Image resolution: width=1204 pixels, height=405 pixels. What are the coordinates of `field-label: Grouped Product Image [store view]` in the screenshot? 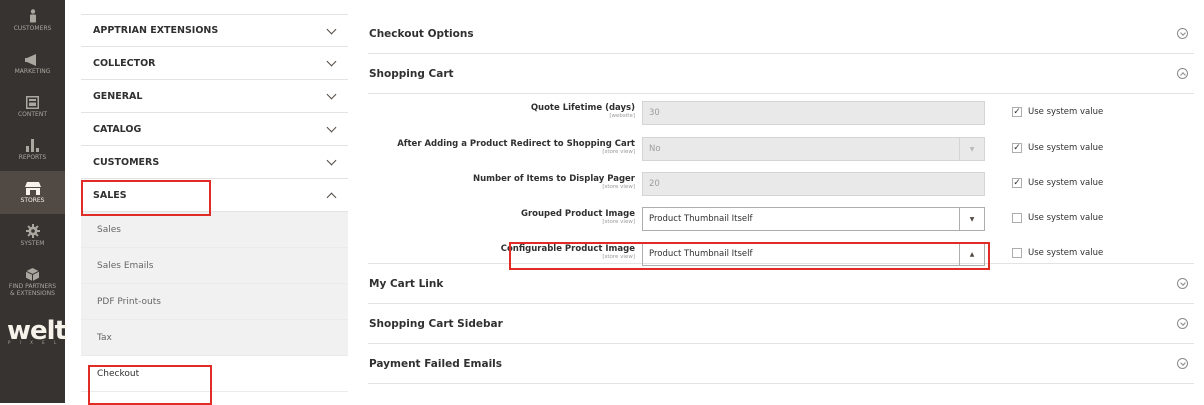 It's located at (577, 217).